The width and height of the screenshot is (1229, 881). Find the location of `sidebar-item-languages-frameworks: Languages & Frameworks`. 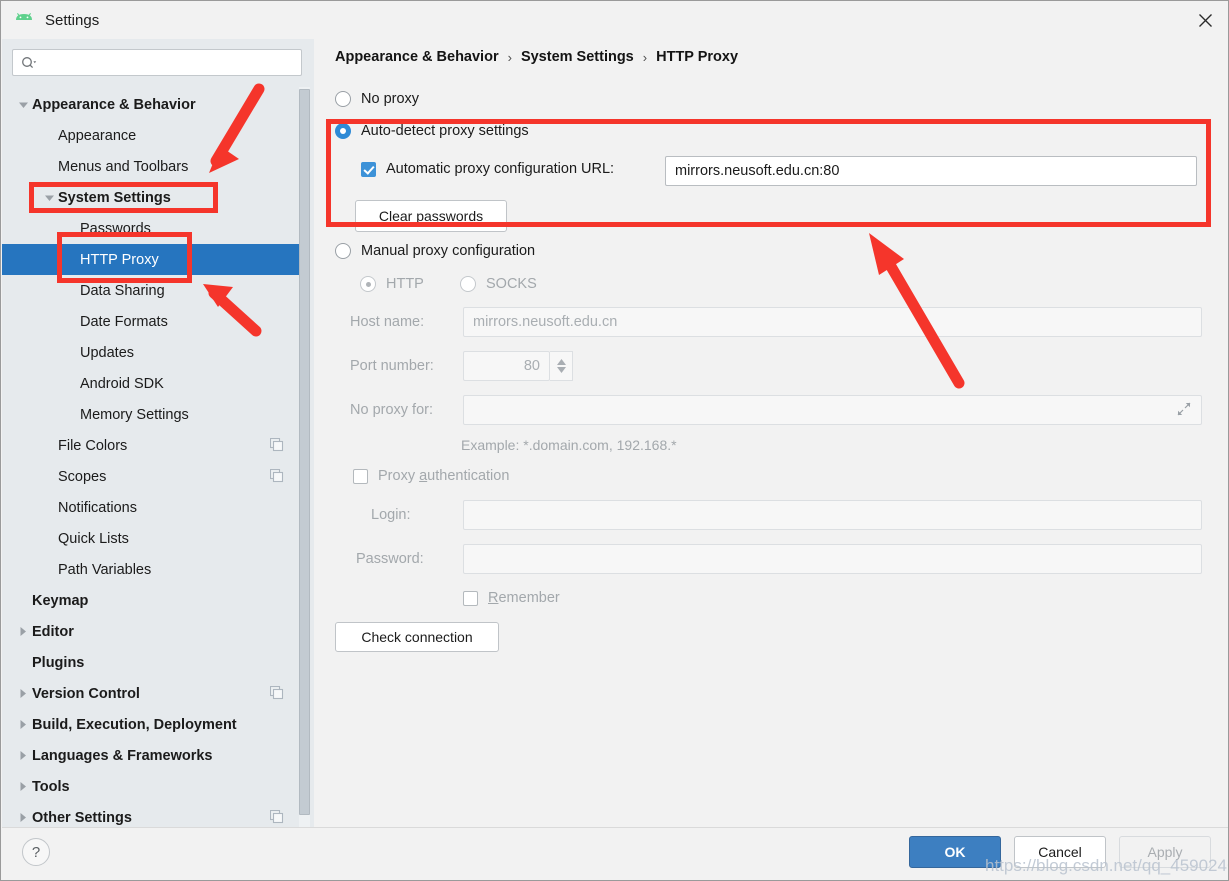

sidebar-item-languages-frameworks: Languages & Frameworks is located at coordinates (152, 755).